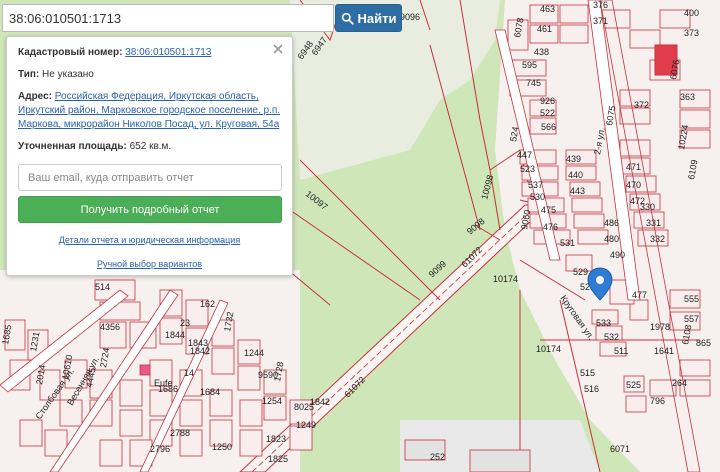 The width and height of the screenshot is (720, 472). I want to click on map-label: 555, so click(691, 299).